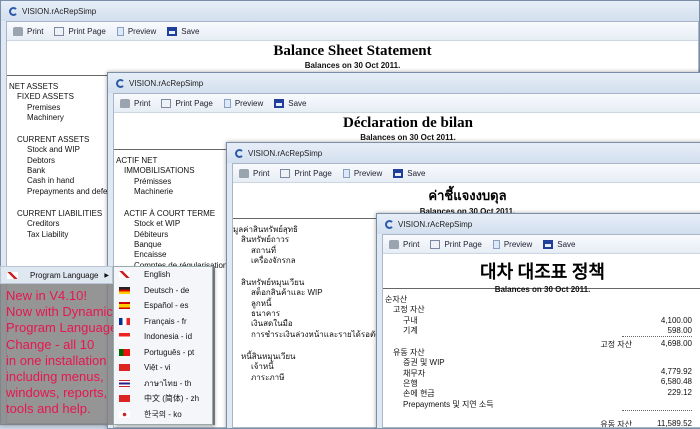 This screenshot has width=700, height=429. I want to click on row-label: มูลค่าสินทรัพย์สุทธิ, so click(265, 229).